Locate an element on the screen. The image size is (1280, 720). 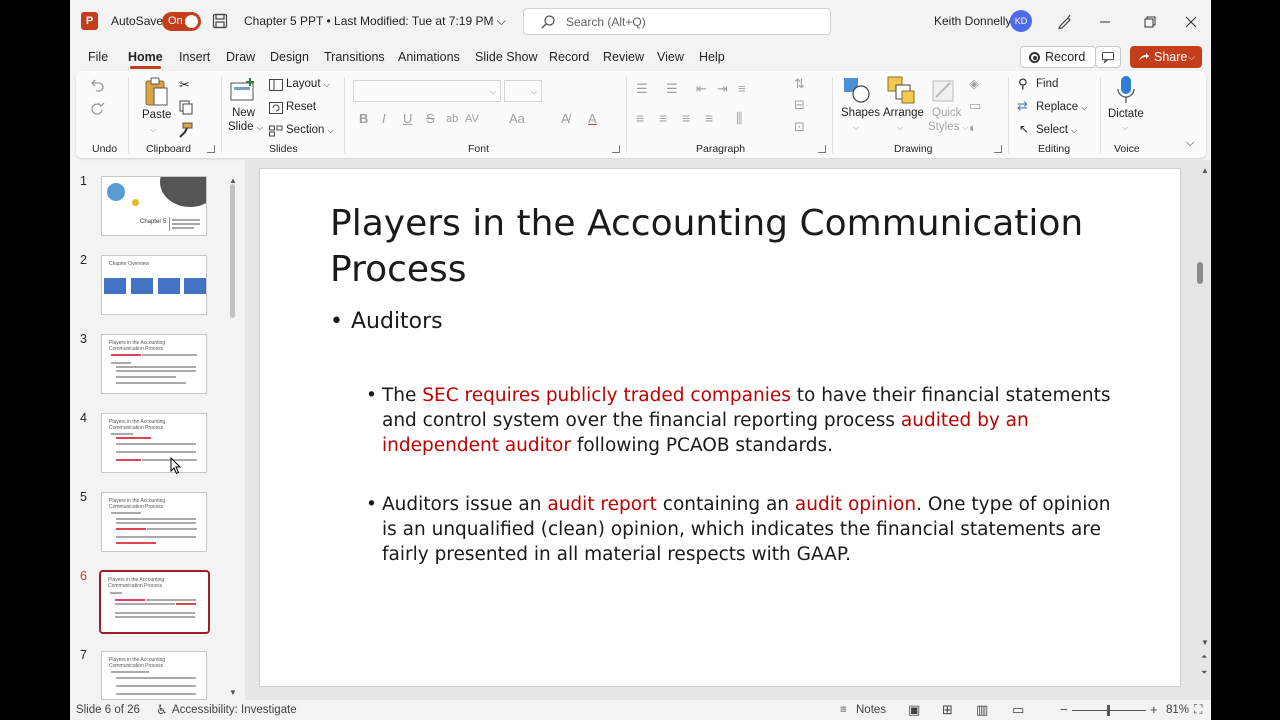
align-center-icon: ≡ is located at coordinates (663, 118).